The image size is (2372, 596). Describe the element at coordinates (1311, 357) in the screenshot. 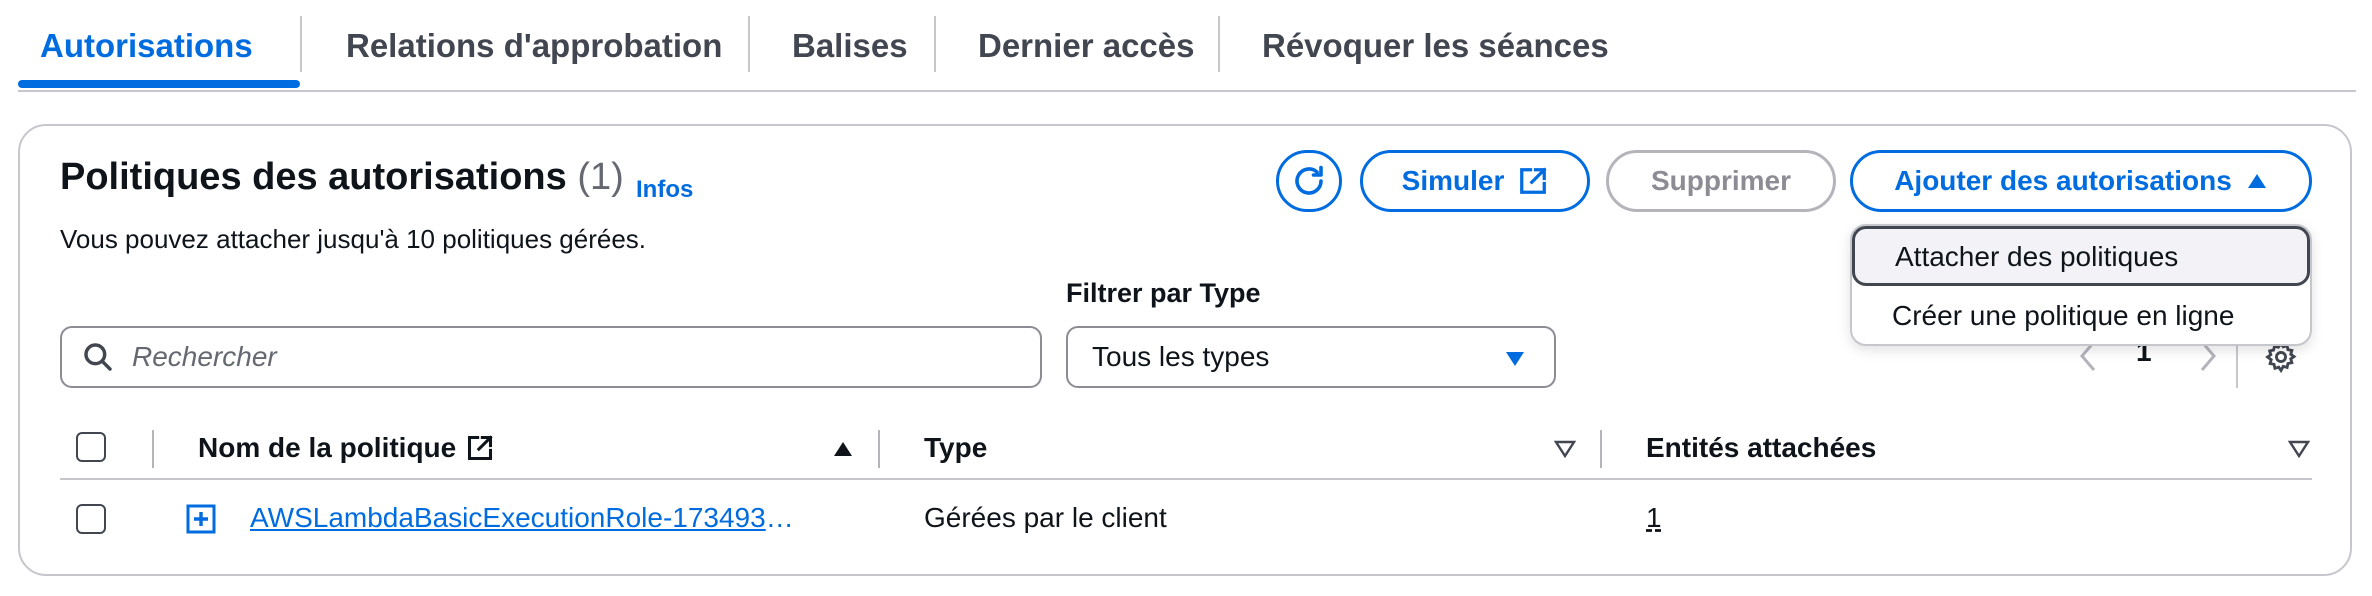

I see `type-filter-select: Tous les types` at that location.